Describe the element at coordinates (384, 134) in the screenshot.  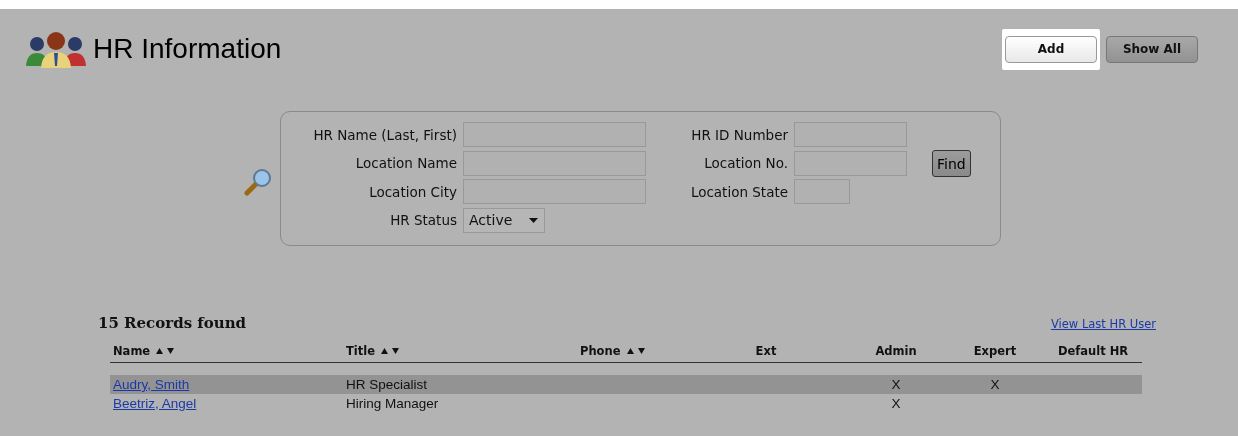
I see `field-label: HR Name (Last, First)` at that location.